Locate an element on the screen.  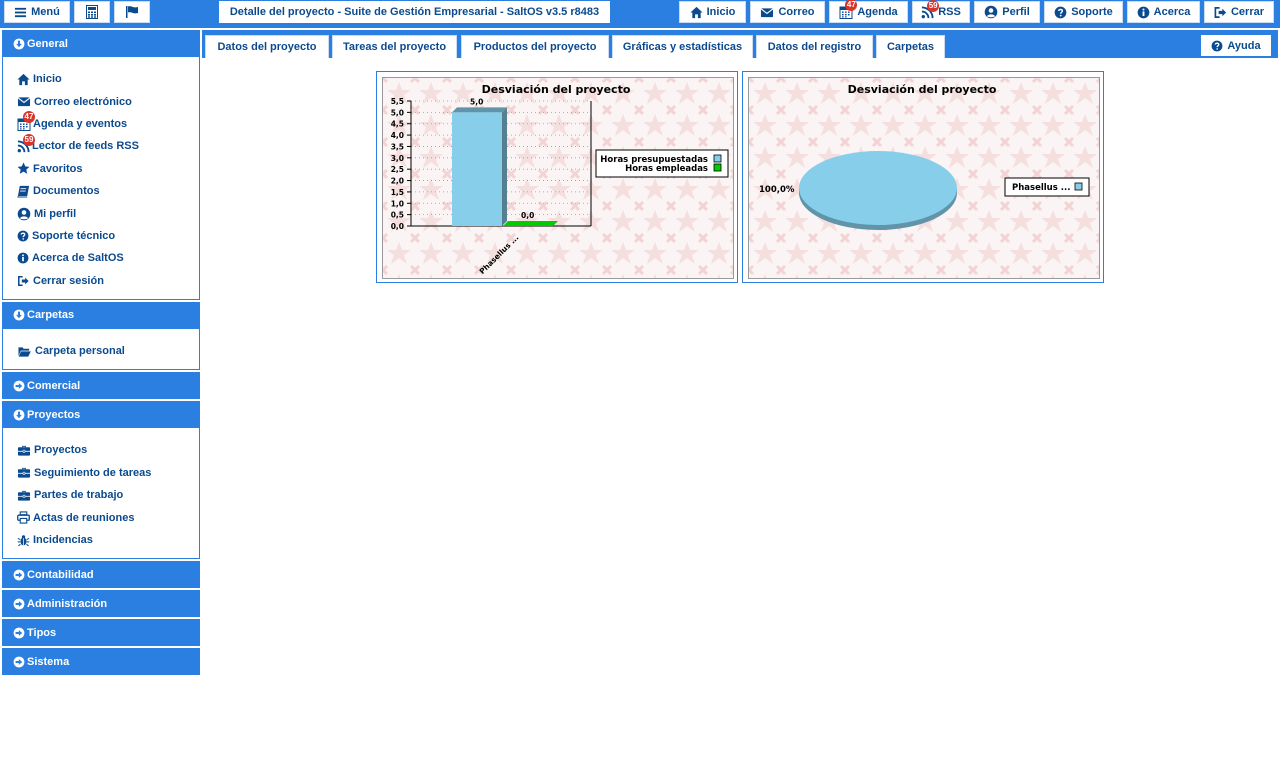
tab-datos-registro: Datos del registro is located at coordinates (814, 46).